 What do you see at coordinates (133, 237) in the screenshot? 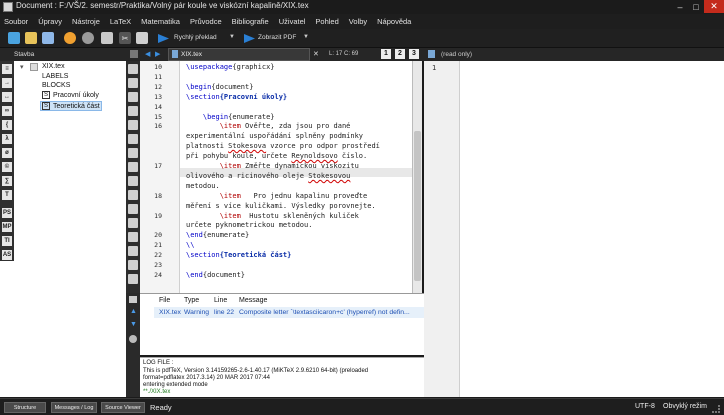
I see `fraction-icon` at bounding box center [133, 237].